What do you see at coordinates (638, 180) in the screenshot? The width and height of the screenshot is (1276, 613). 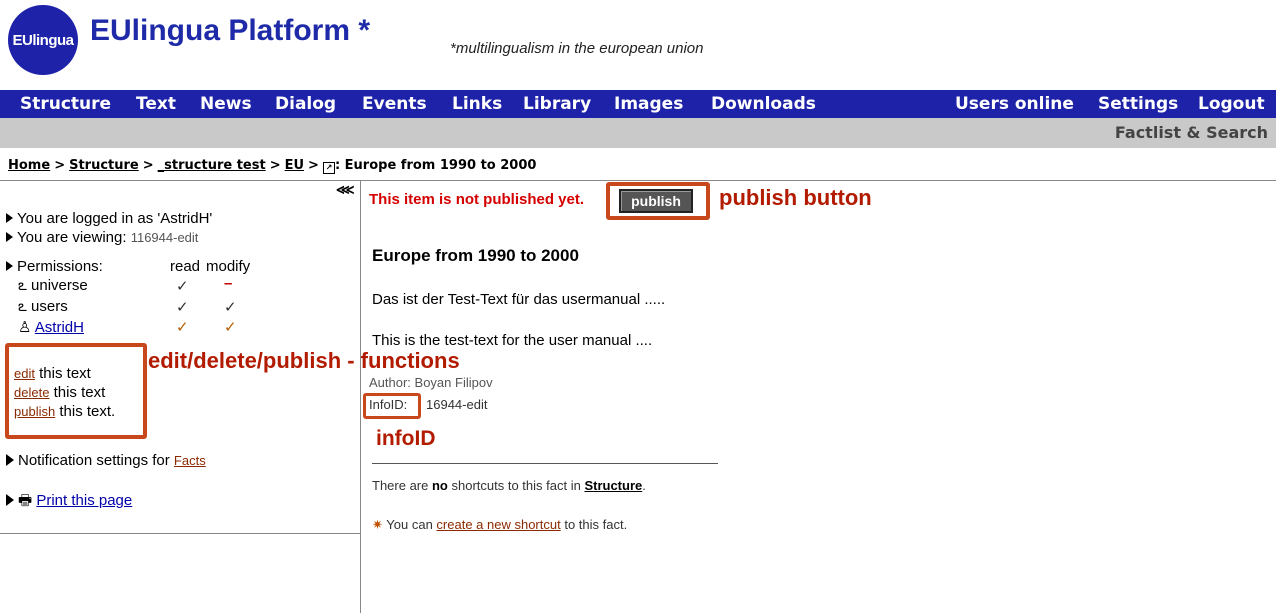 I see `divider` at bounding box center [638, 180].